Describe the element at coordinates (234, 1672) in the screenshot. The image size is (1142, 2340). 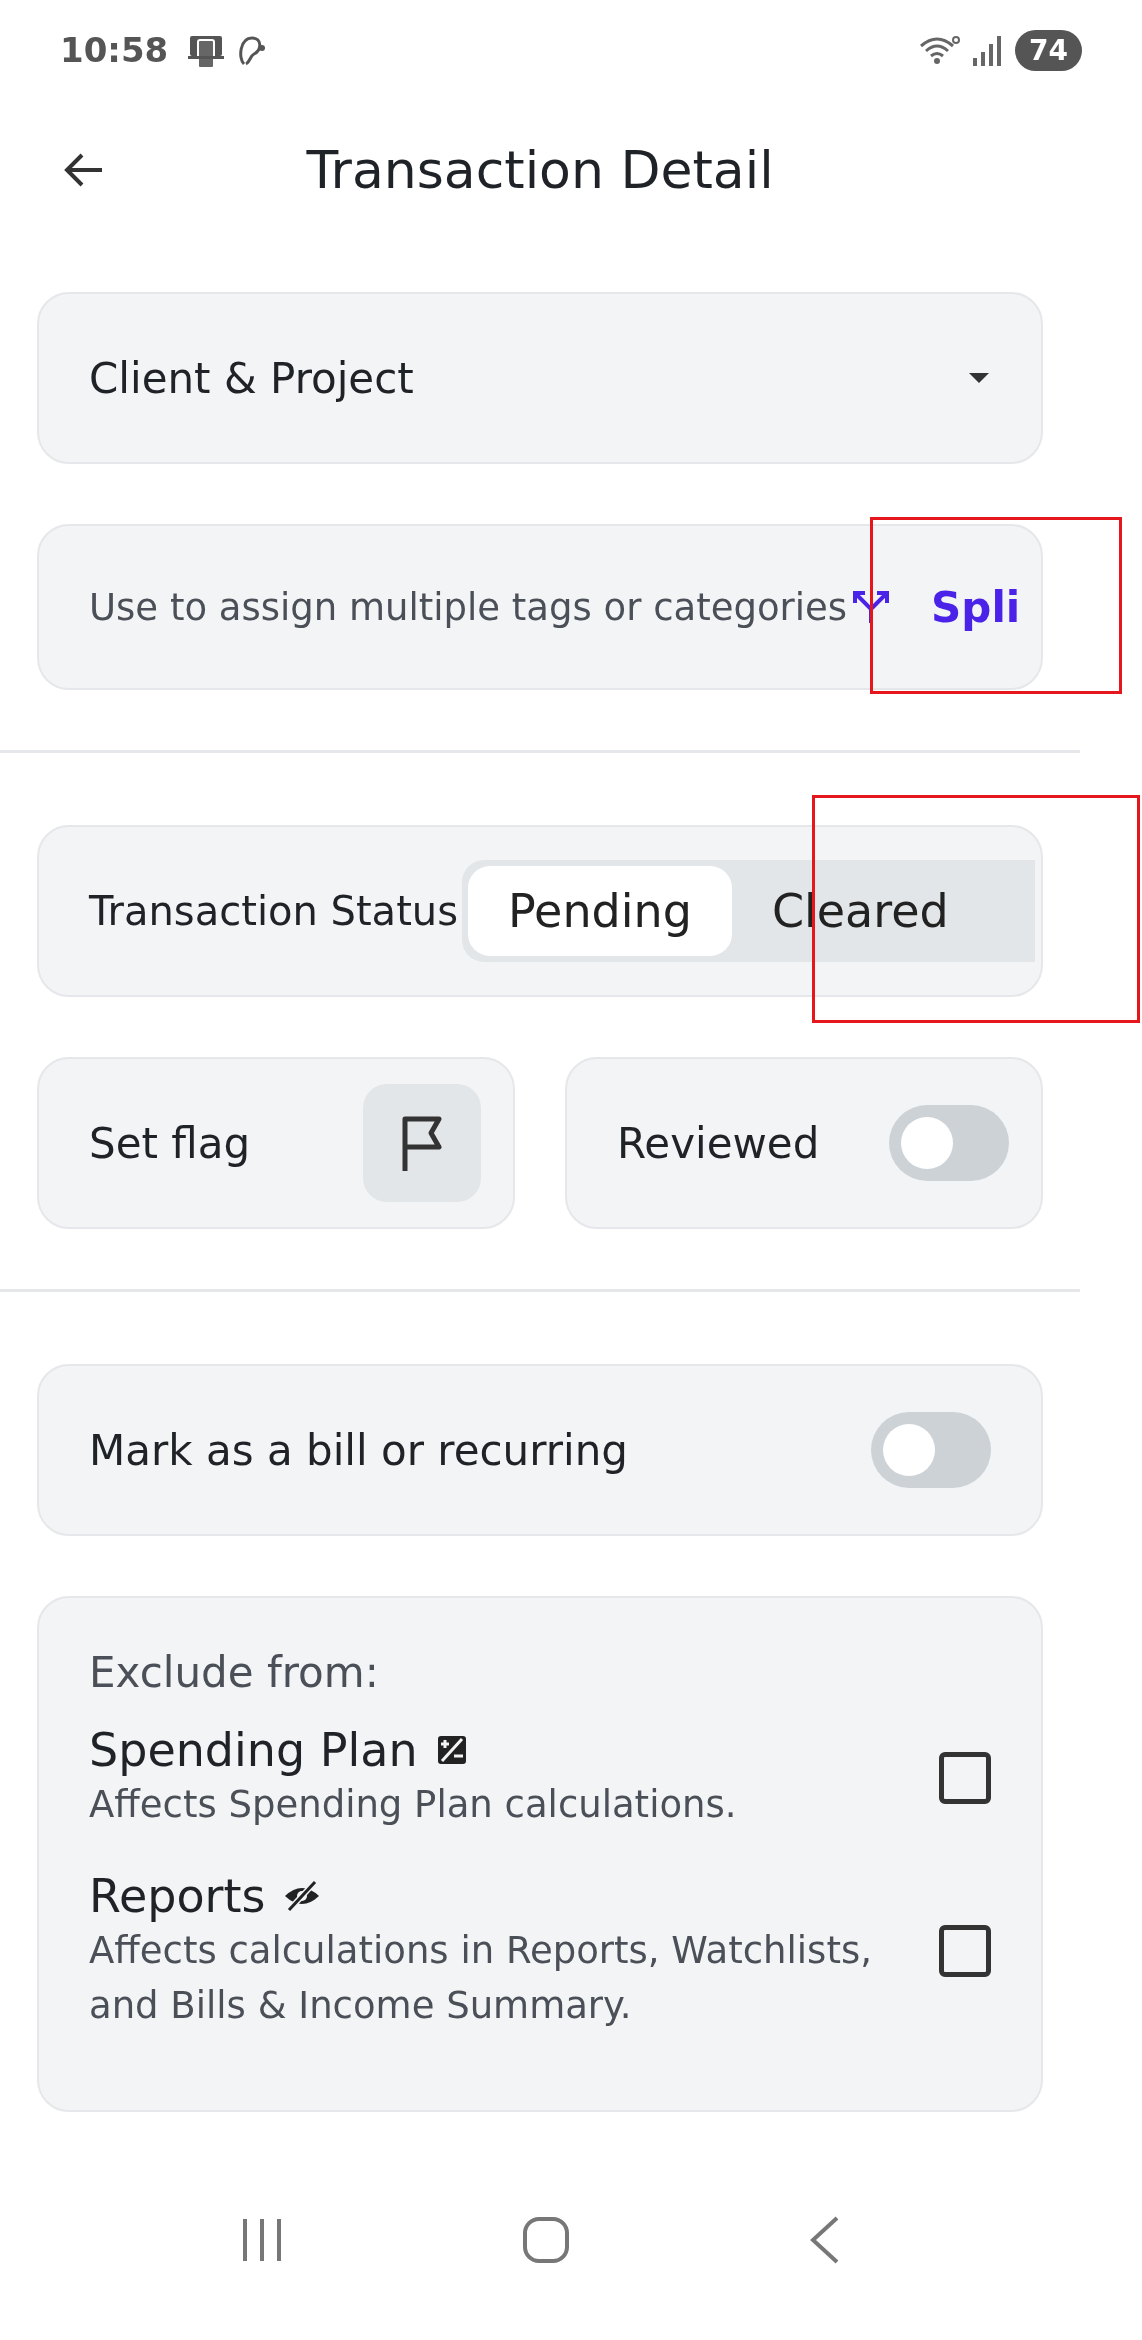
I see `exclude-title: Exclude from:` at that location.